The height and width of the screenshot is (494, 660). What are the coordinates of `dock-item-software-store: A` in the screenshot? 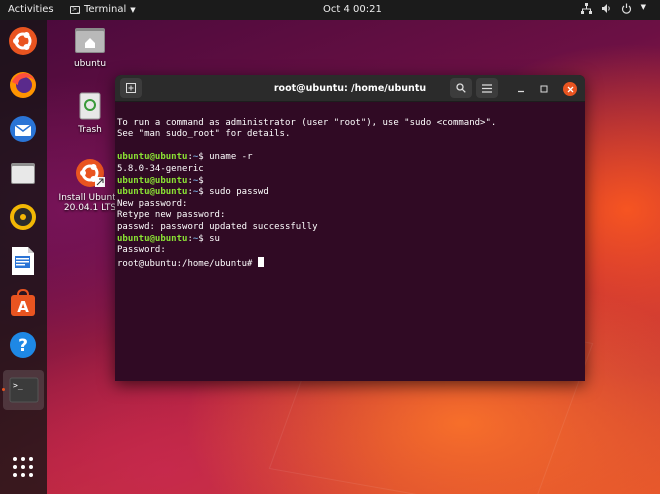 It's located at (23, 303).